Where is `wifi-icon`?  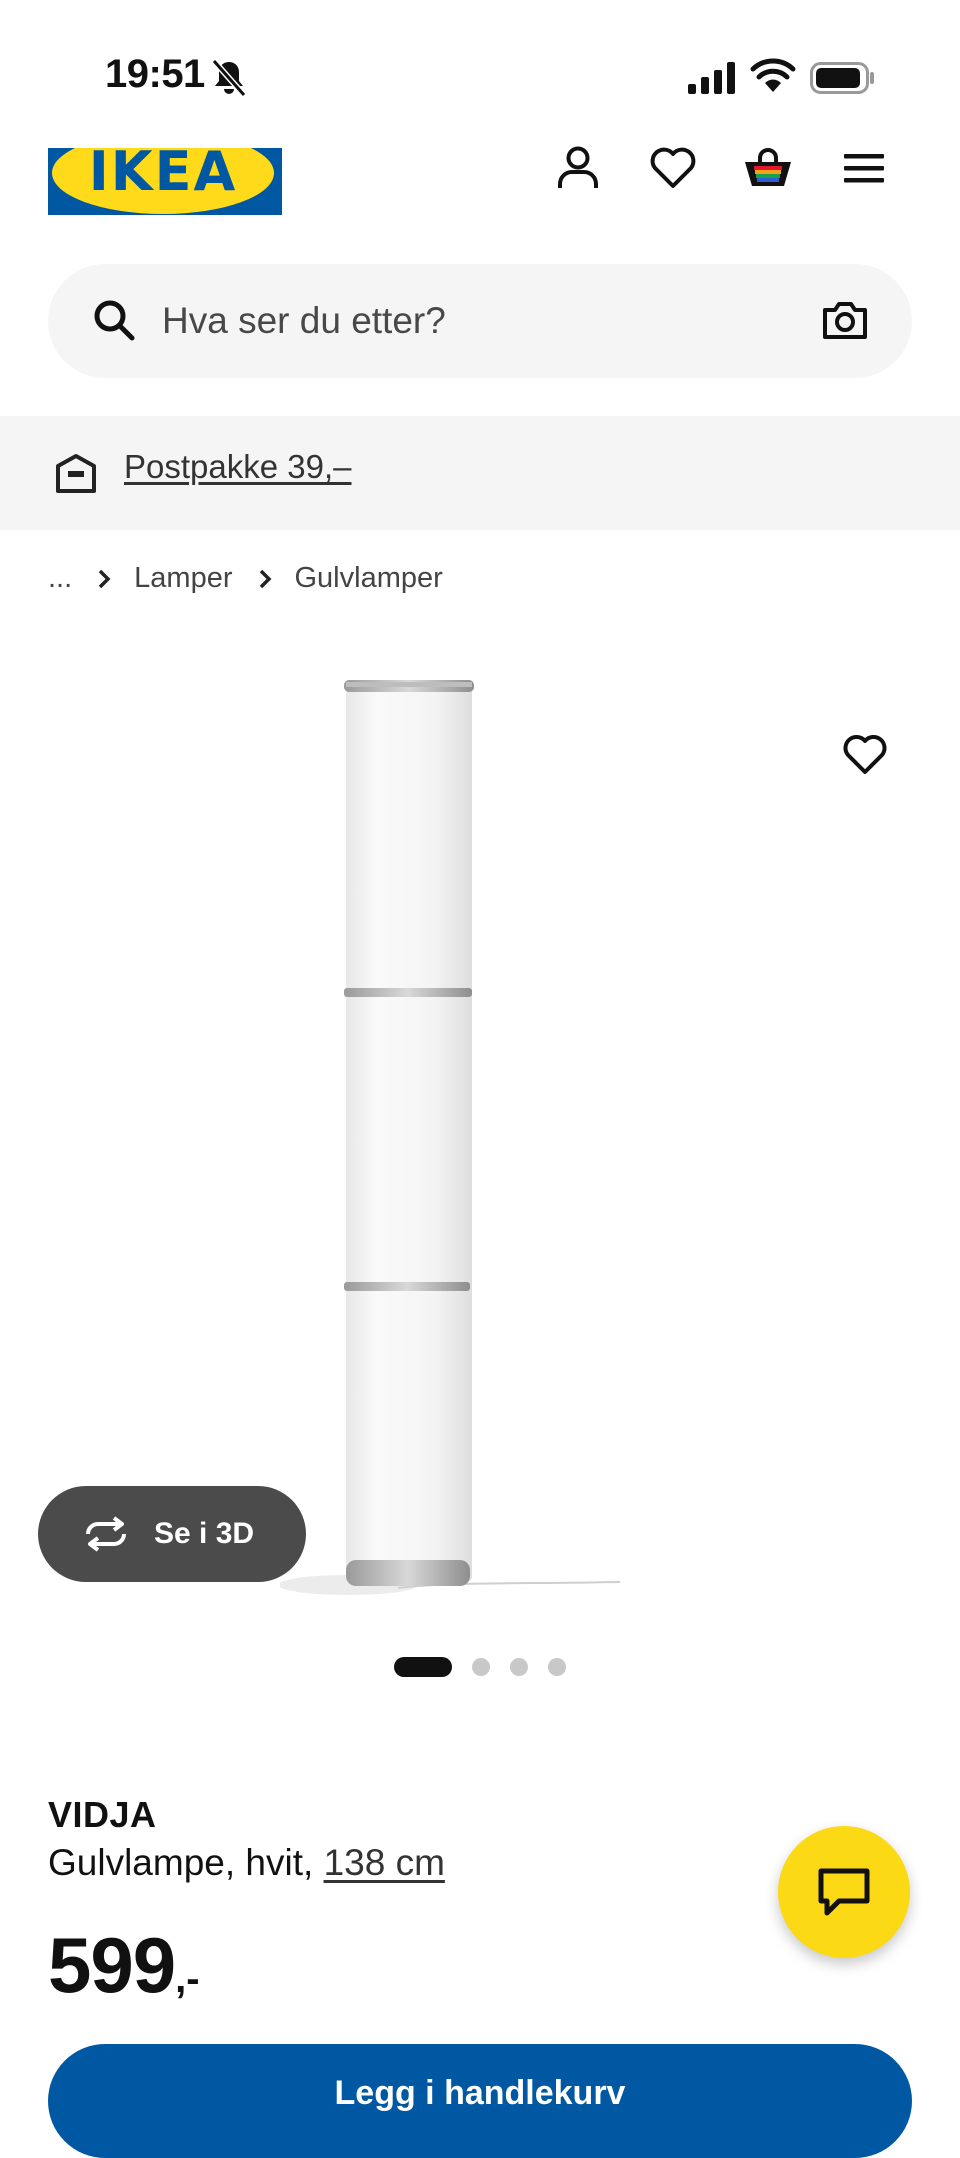
wifi-icon is located at coordinates (773, 75).